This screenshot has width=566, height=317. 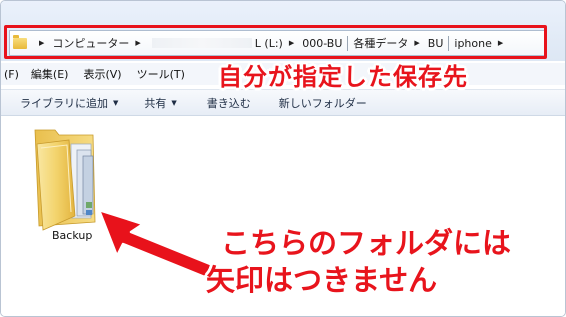 What do you see at coordinates (102, 74) in the screenshot?
I see `menu-view: 表示(V)` at bounding box center [102, 74].